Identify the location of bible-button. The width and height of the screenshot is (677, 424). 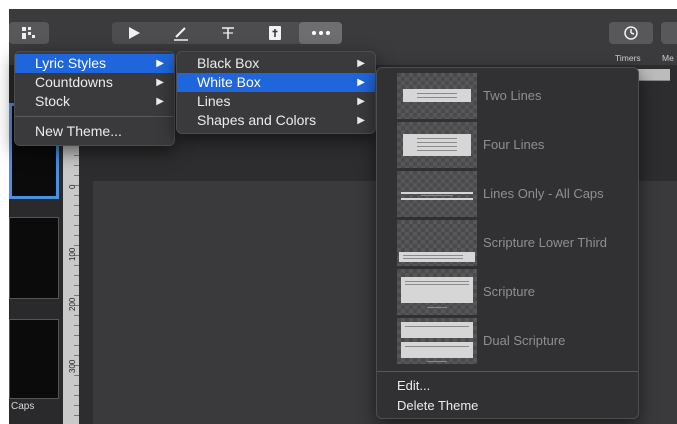
(275, 33).